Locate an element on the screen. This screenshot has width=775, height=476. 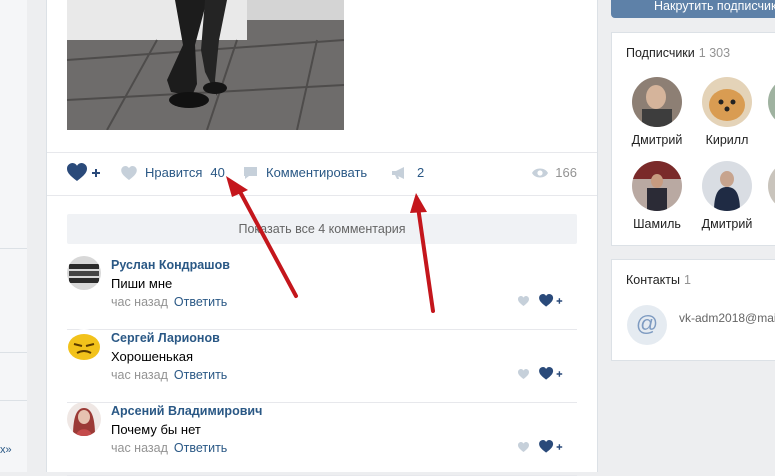
post-photo is located at coordinates (205, 65).